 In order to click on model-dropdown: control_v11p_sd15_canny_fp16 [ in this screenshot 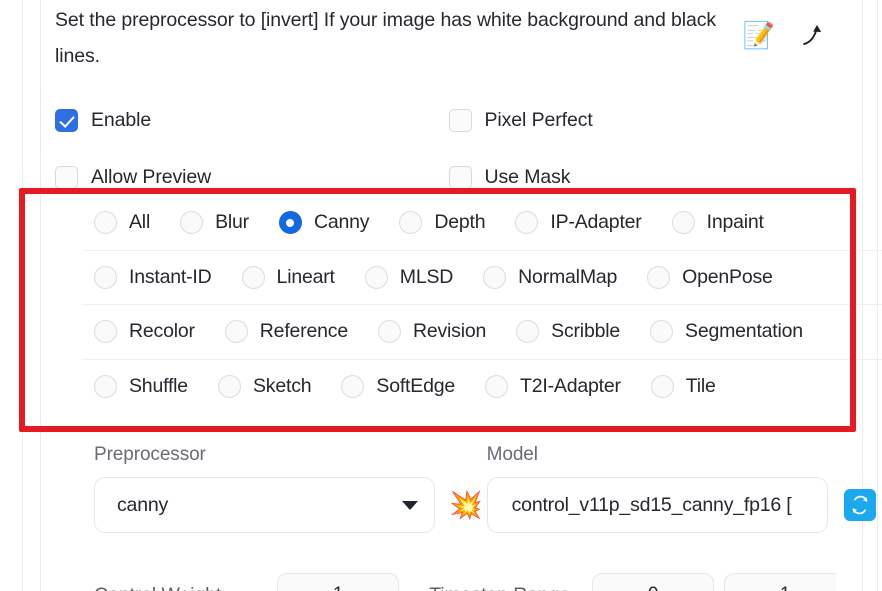, I will do `click(657, 505)`.